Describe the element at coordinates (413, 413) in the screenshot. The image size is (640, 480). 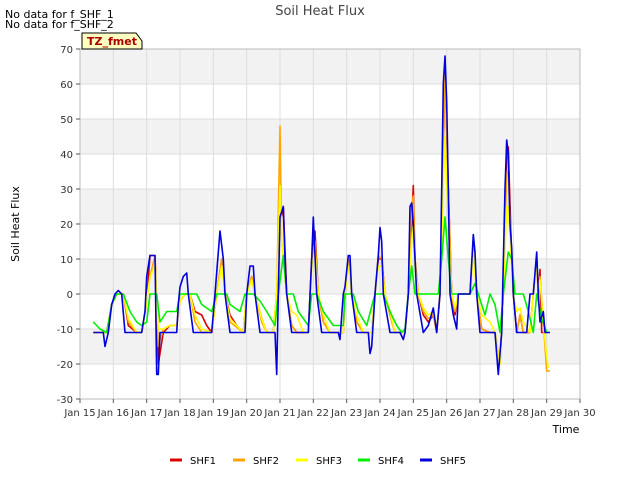
I see `x-tick-label: Jan 25` at that location.